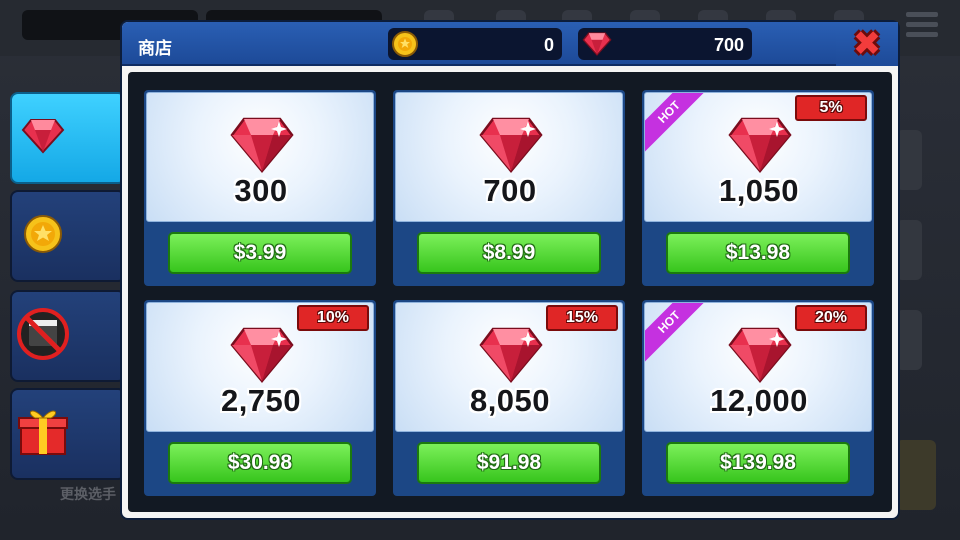 The height and width of the screenshot is (540, 960). I want to click on product-card: 1,050 HOT 5% $13.98, so click(758, 188).